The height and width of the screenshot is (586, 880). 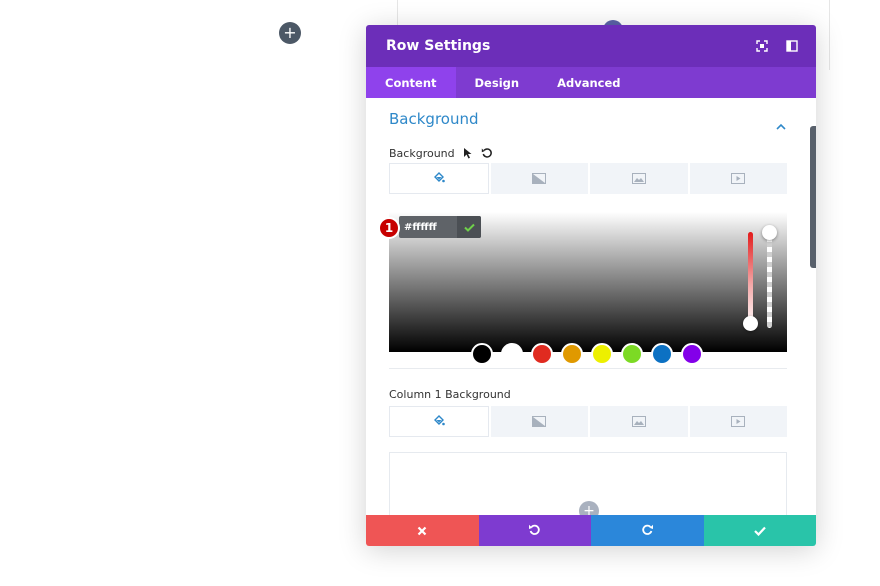 What do you see at coordinates (497, 82) in the screenshot?
I see `tab-design: Design` at bounding box center [497, 82].